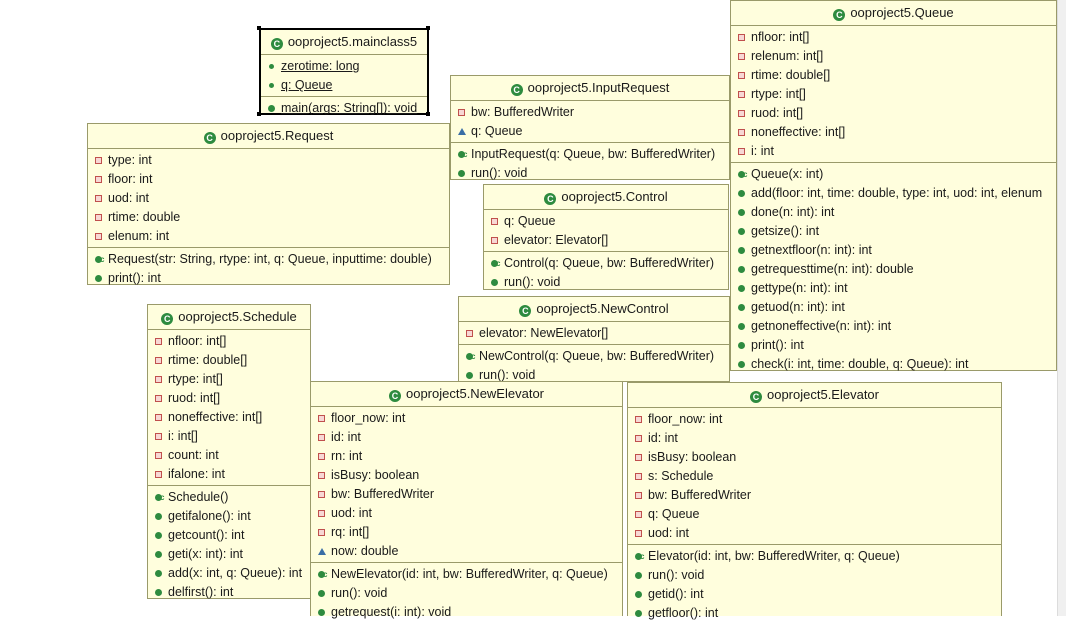 This screenshot has width=1066, height=624. I want to click on method-row: geti(x: int): int, so click(229, 554).